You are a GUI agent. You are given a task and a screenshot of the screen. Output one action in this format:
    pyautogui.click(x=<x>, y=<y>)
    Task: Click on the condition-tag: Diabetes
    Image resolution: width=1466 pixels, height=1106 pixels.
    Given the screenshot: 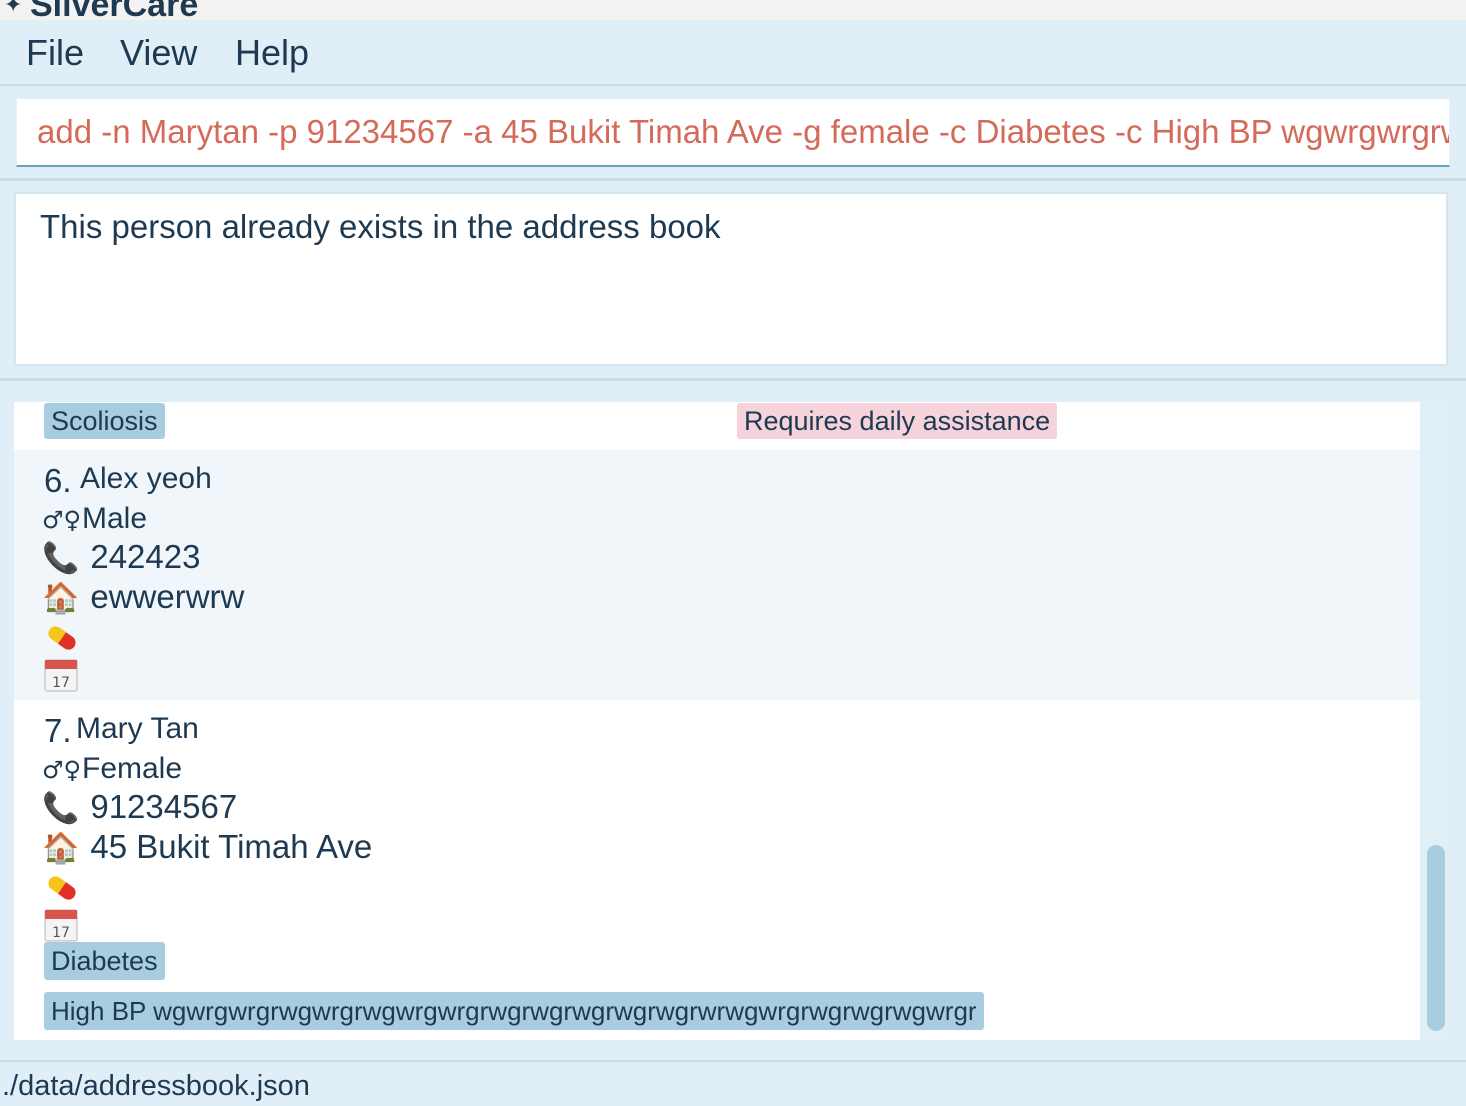 What is the action you would take?
    pyautogui.click(x=104, y=961)
    